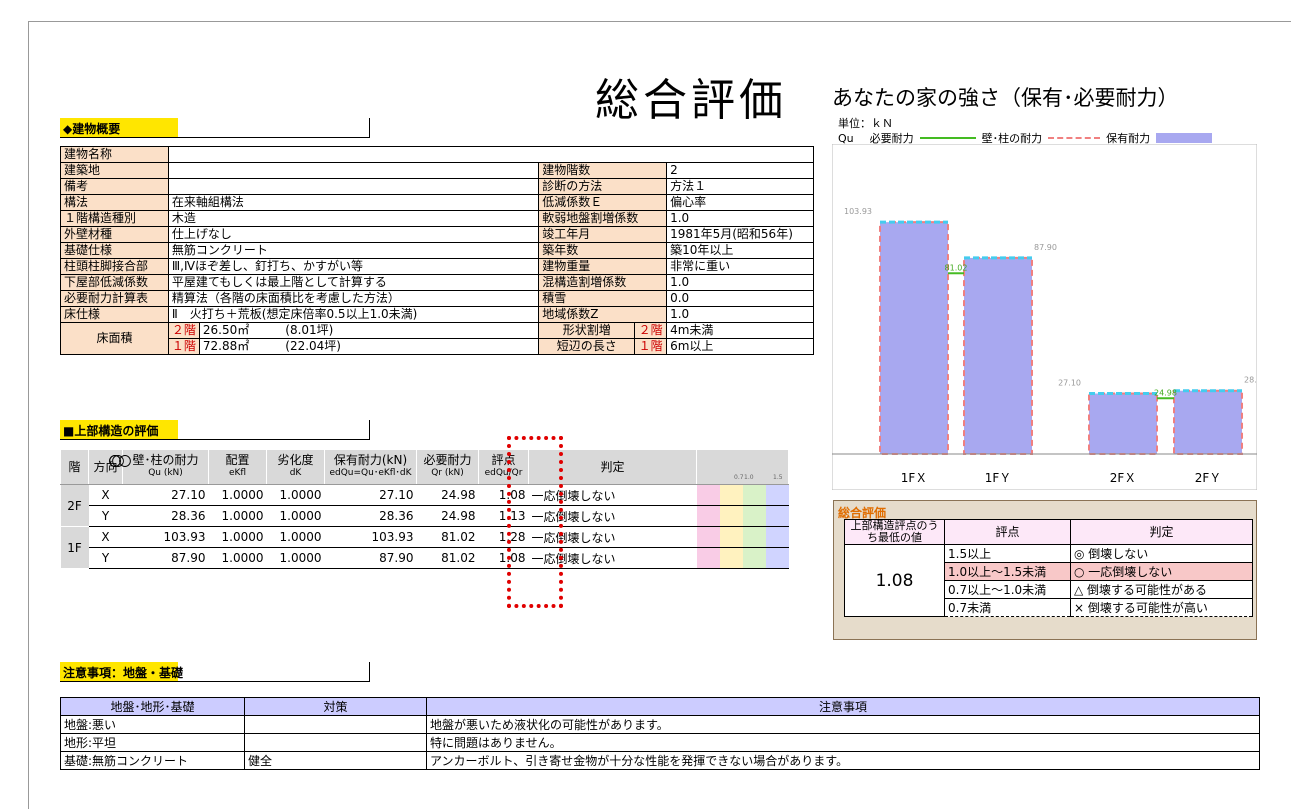  I want to click on overview-label2: 地域係数Z, so click(603, 314).